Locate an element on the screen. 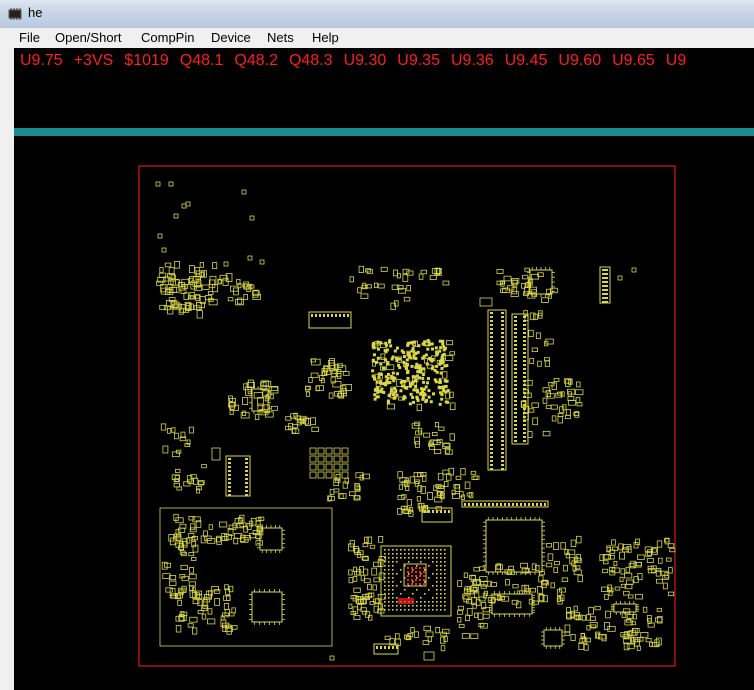 This screenshot has width=754, height=690. panel-divider is located at coordinates (384, 132).